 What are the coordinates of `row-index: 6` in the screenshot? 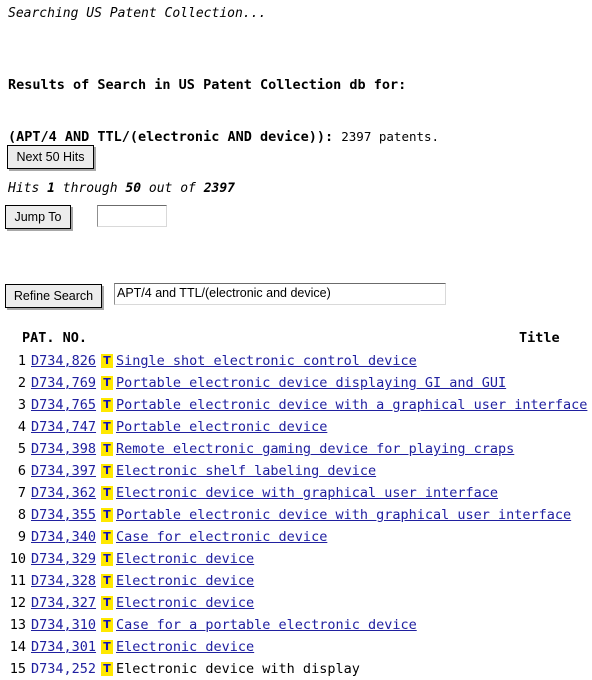 It's located at (21, 471).